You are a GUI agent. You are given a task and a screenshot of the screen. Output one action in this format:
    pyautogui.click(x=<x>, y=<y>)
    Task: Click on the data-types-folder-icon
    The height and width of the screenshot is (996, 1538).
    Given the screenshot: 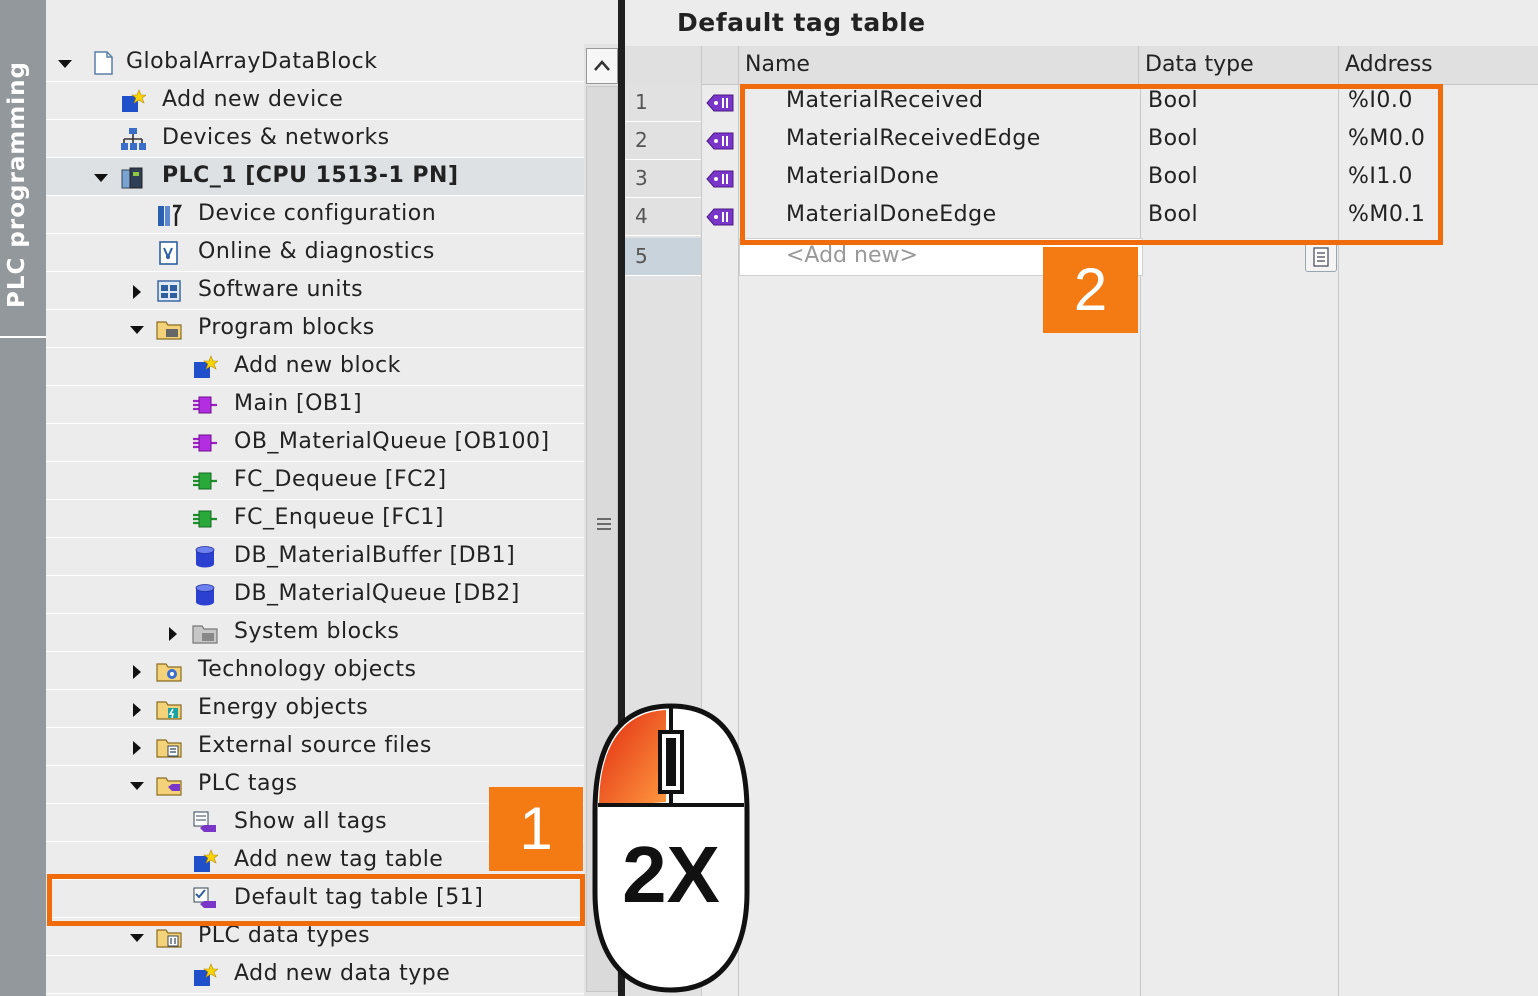 What is the action you would take?
    pyautogui.click(x=169, y=937)
    